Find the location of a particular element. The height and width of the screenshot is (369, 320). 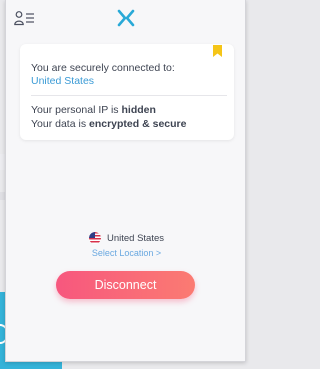

current-location: United States is located at coordinates (125, 238).